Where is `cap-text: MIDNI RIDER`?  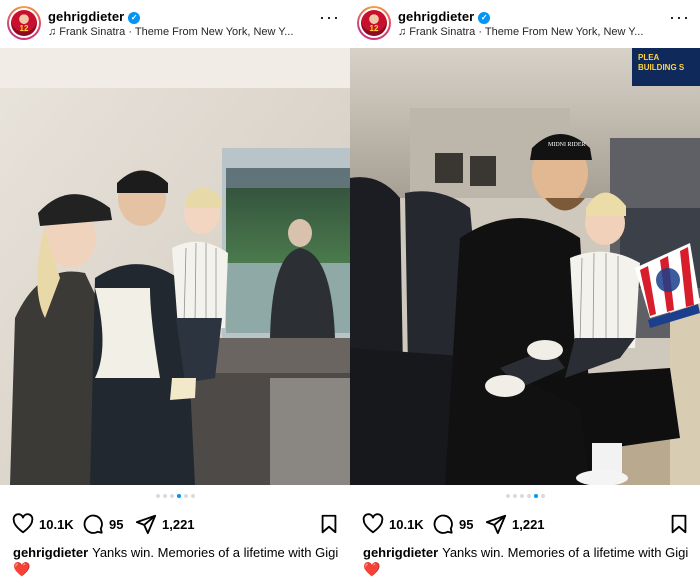
cap-text: MIDNI RIDER is located at coordinates (567, 145).